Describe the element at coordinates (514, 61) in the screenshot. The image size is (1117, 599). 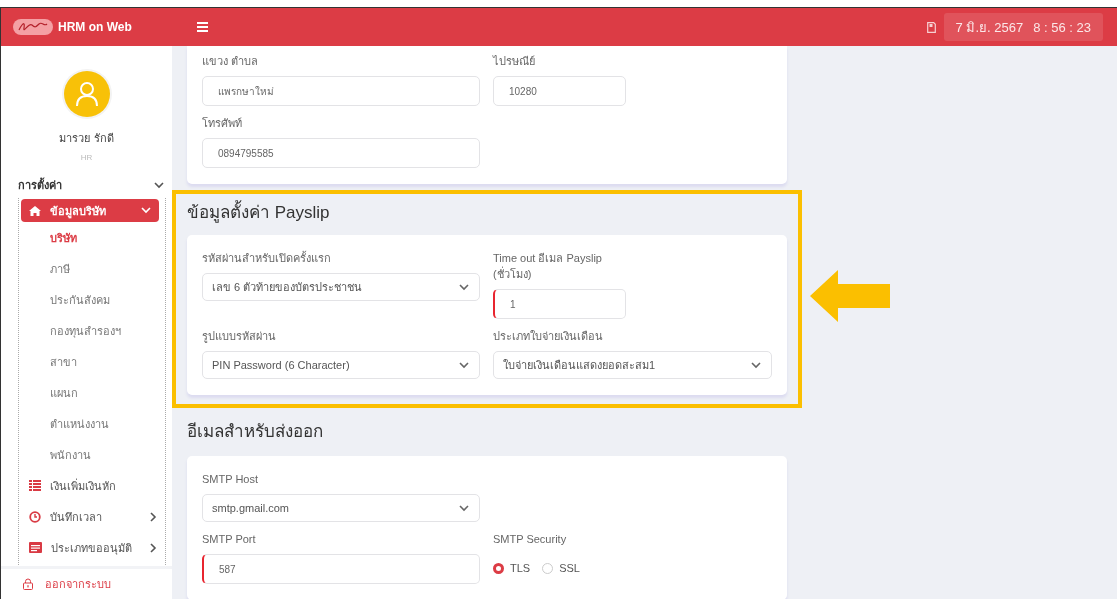
I see `field-label: ไปรษณีย์` at that location.